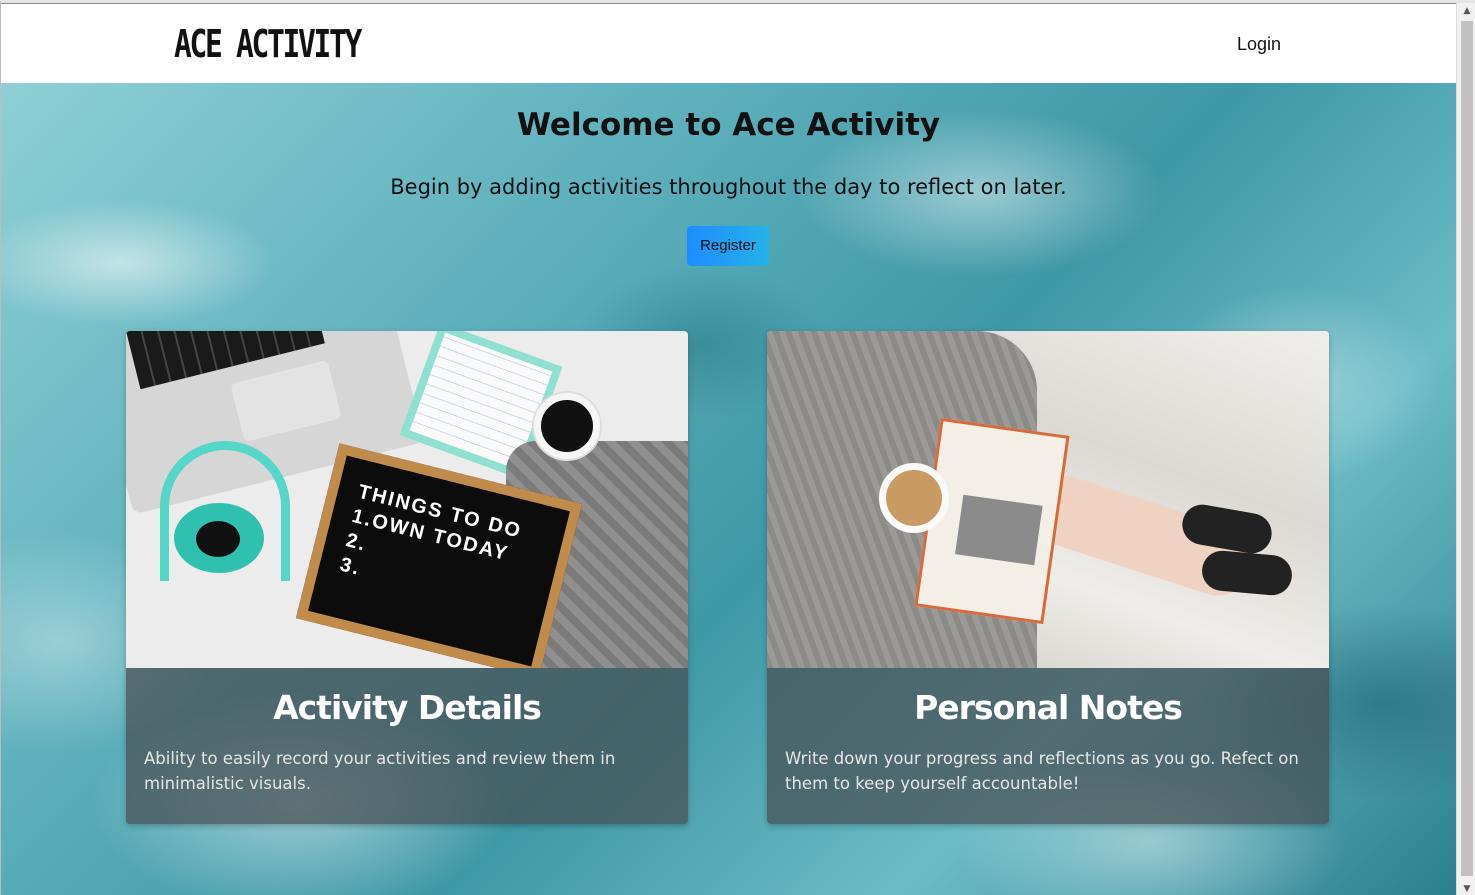  I want to click on scrollbar-thumb, so click(1467, 448).